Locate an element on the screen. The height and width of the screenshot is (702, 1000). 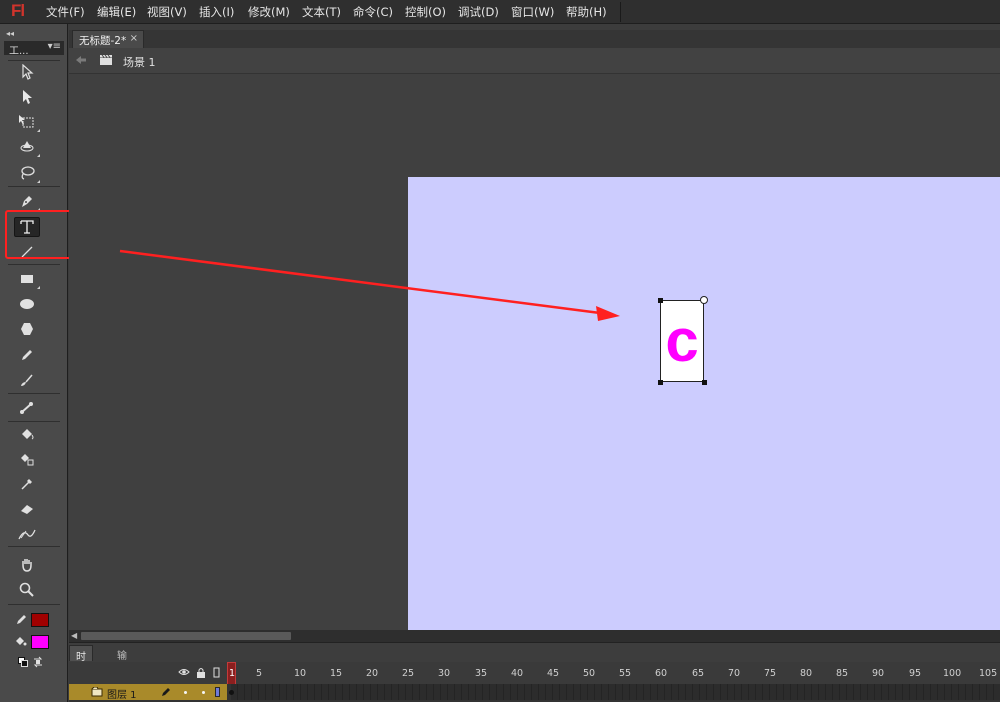
horizontal-scrollbar: ◀ is located at coordinates (534, 636).